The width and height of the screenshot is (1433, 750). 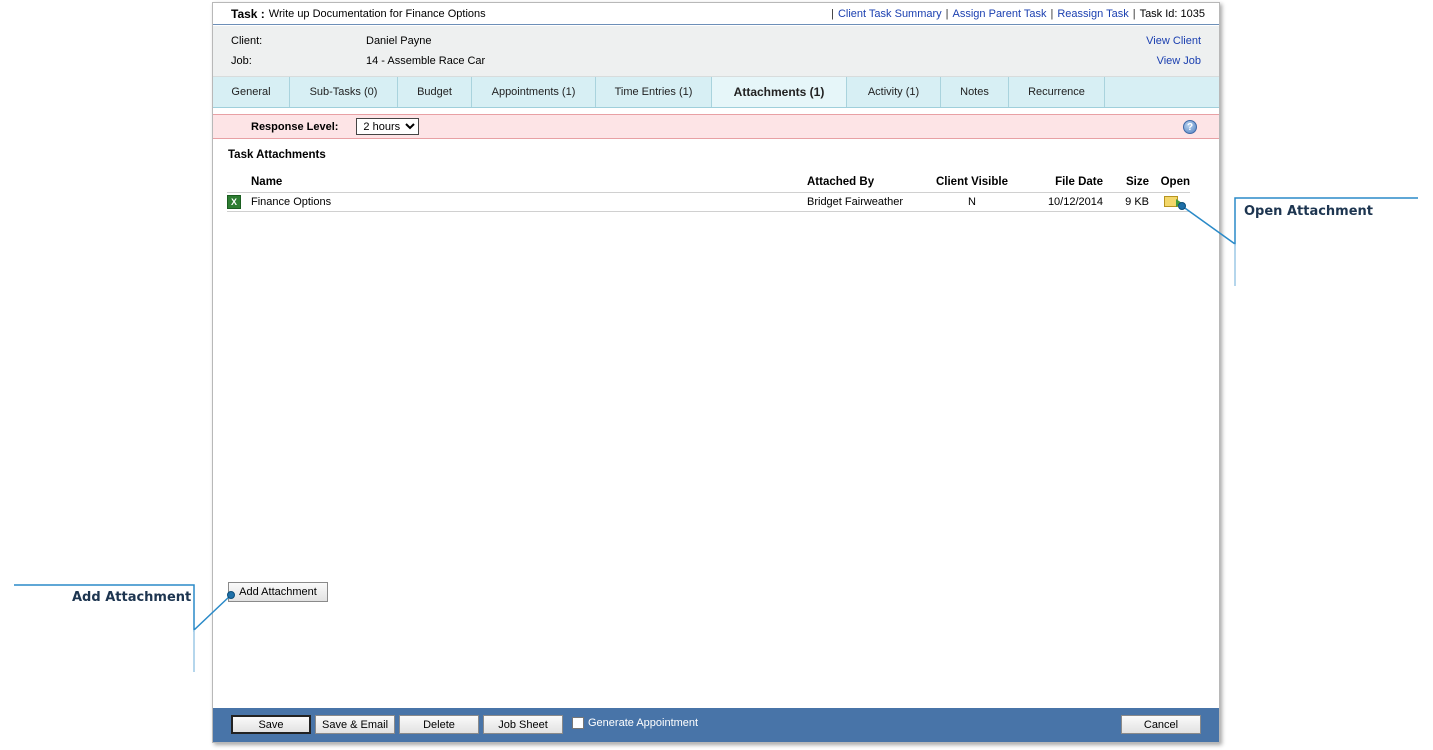 I want to click on add-attachment-callout: Add Attachment, so click(x=132, y=597).